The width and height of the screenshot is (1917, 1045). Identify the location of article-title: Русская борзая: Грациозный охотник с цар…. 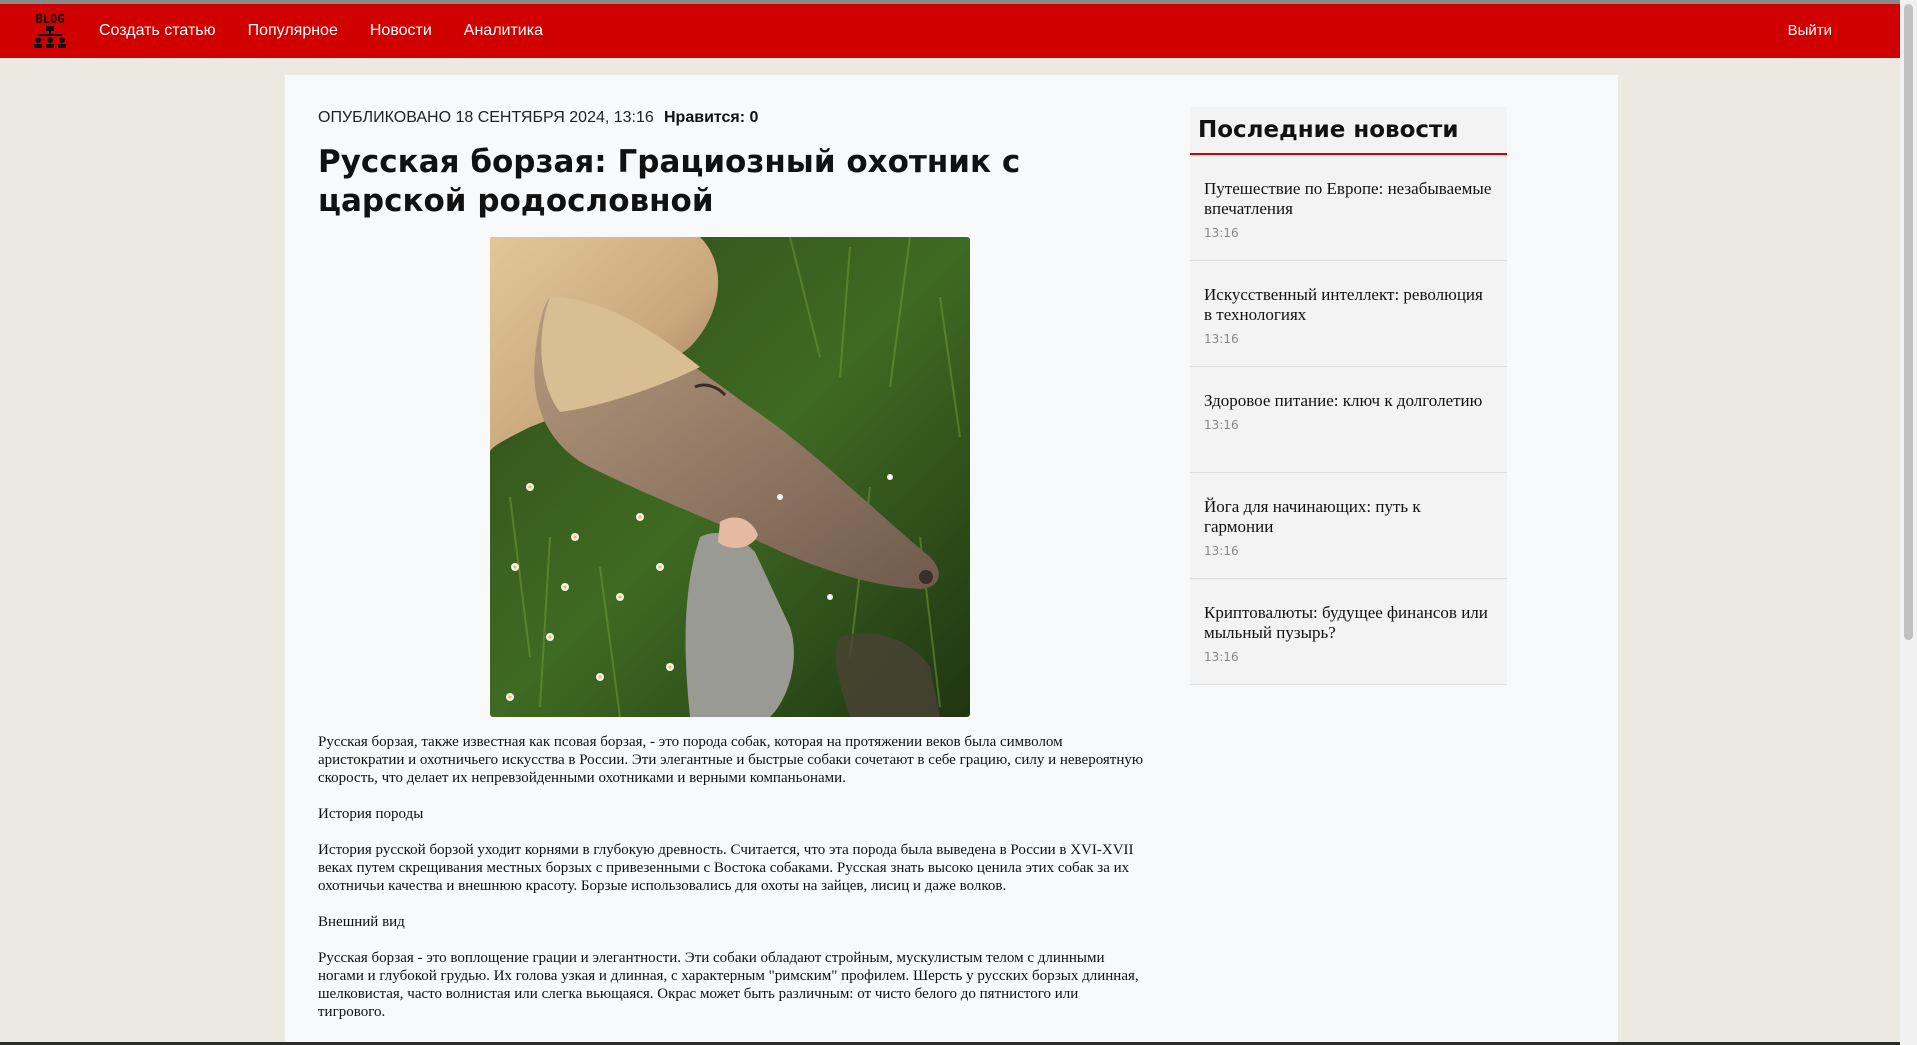
(669, 181).